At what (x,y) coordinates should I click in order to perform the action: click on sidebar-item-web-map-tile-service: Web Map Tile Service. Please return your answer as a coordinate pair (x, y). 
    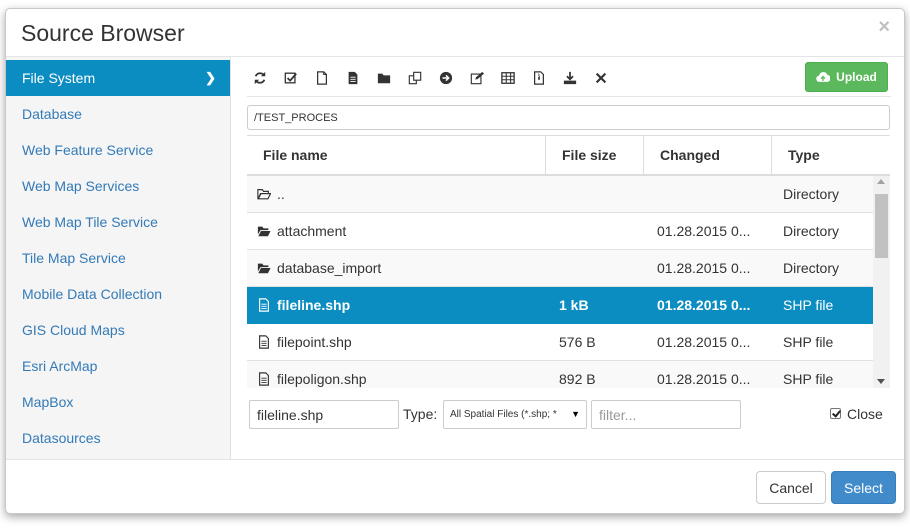
    Looking at the image, I should click on (118, 222).